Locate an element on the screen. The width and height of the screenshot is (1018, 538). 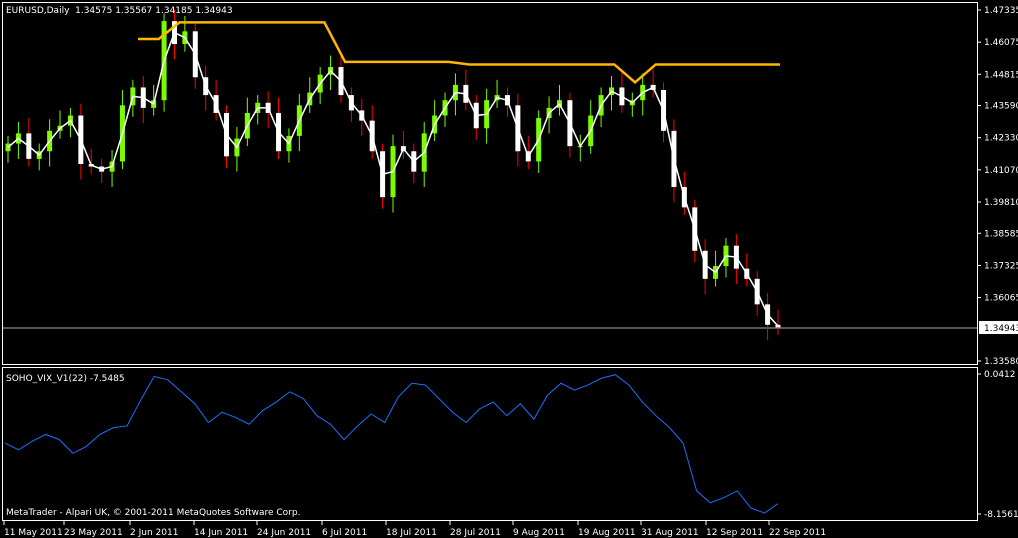
price-tick-label: 1.38585 is located at coordinates (1001, 234).